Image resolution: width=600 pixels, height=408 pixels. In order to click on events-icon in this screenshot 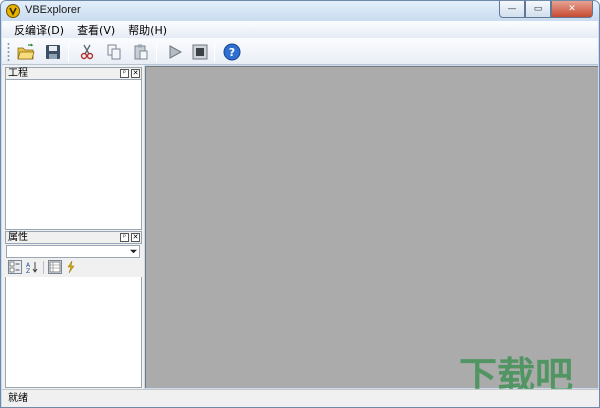, I will do `click(71, 267)`.